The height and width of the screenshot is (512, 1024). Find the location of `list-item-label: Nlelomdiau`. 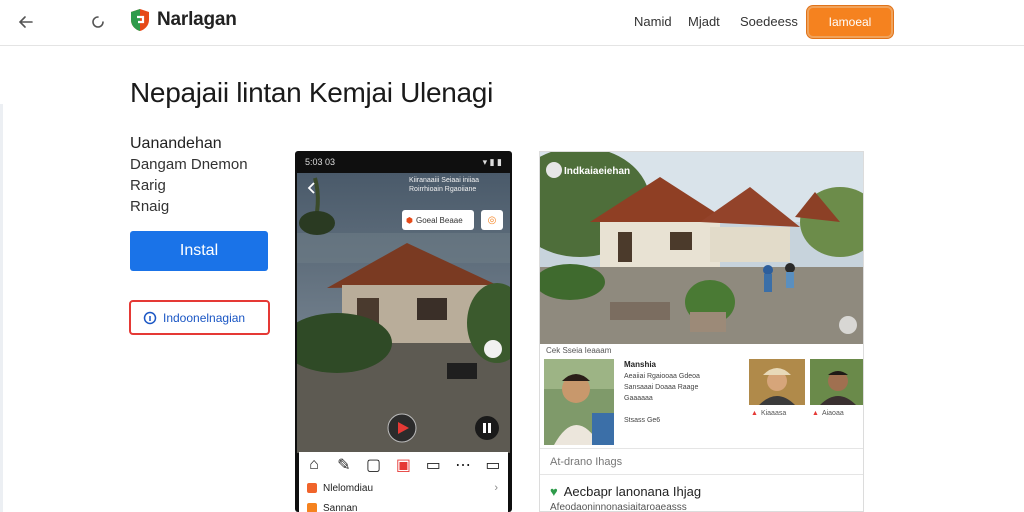

list-item-label: Nlelomdiau is located at coordinates (348, 488).